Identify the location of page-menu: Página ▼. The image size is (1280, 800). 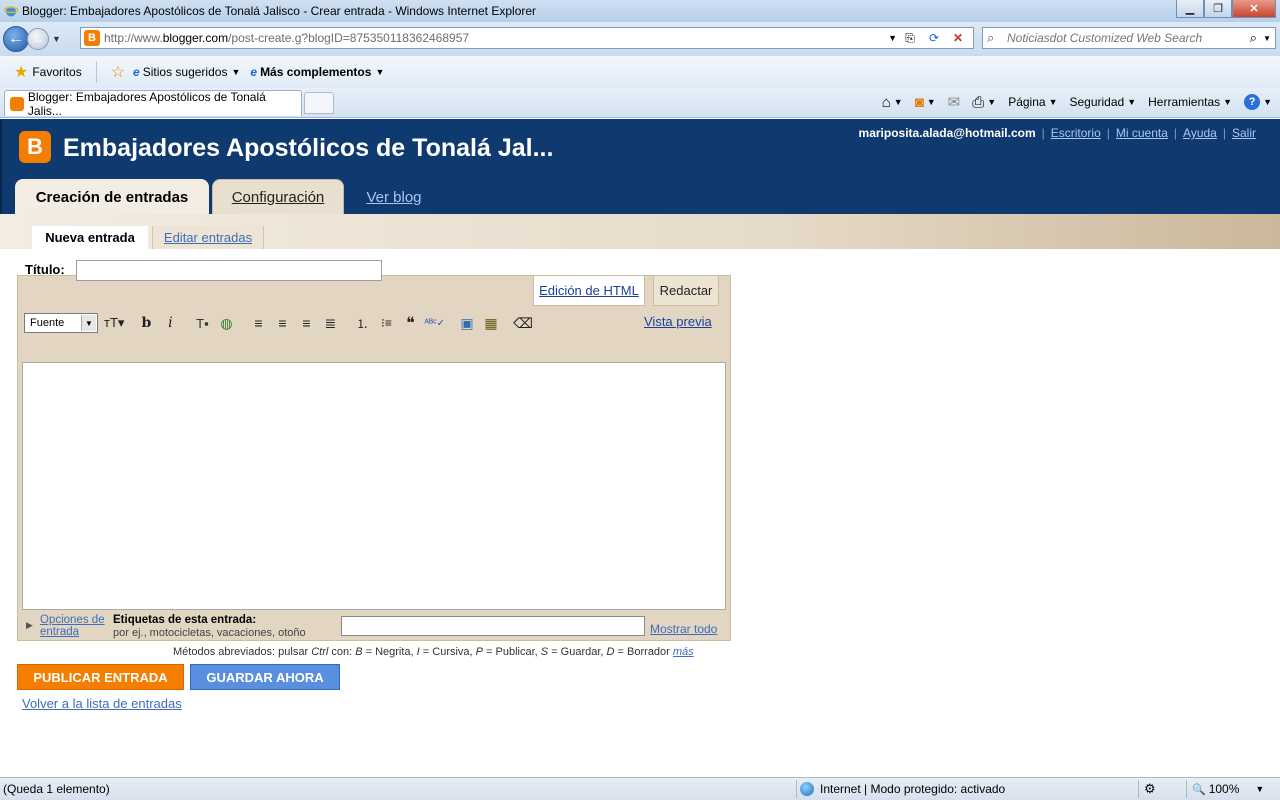
(1032, 102).